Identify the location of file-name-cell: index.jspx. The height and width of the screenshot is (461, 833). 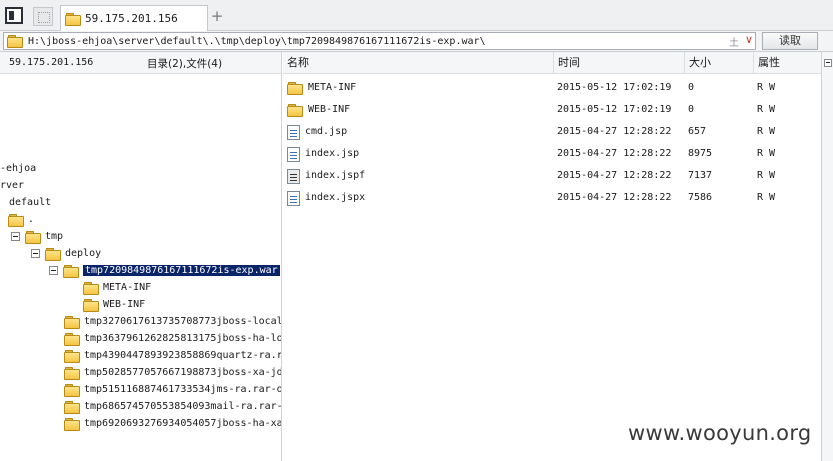
(326, 198).